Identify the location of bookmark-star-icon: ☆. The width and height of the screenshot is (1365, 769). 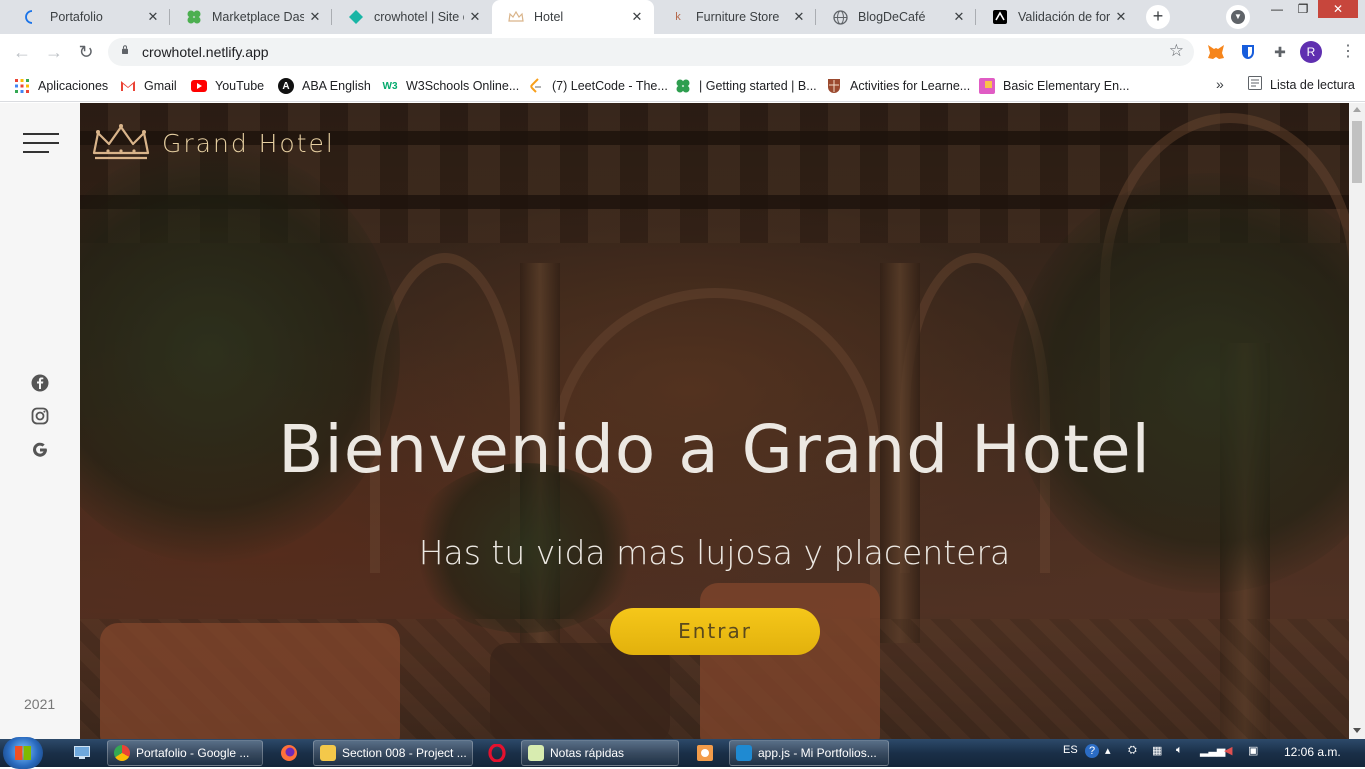
(1176, 51).